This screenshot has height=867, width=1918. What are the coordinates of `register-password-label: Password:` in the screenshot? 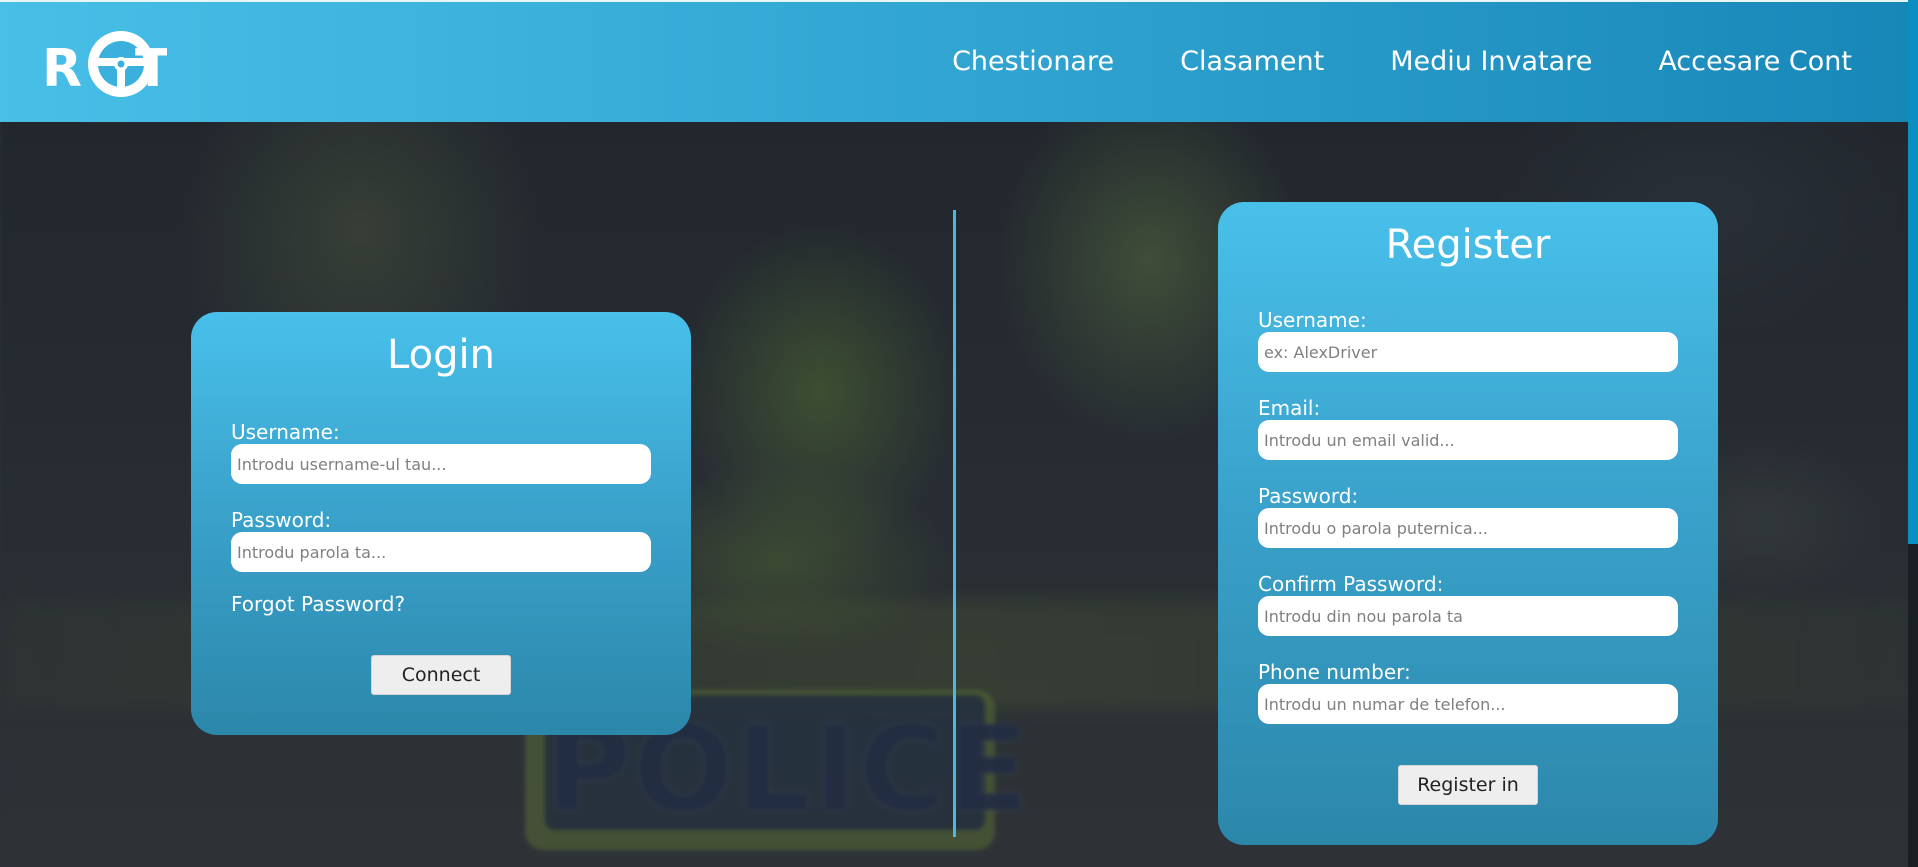 It's located at (1308, 496).